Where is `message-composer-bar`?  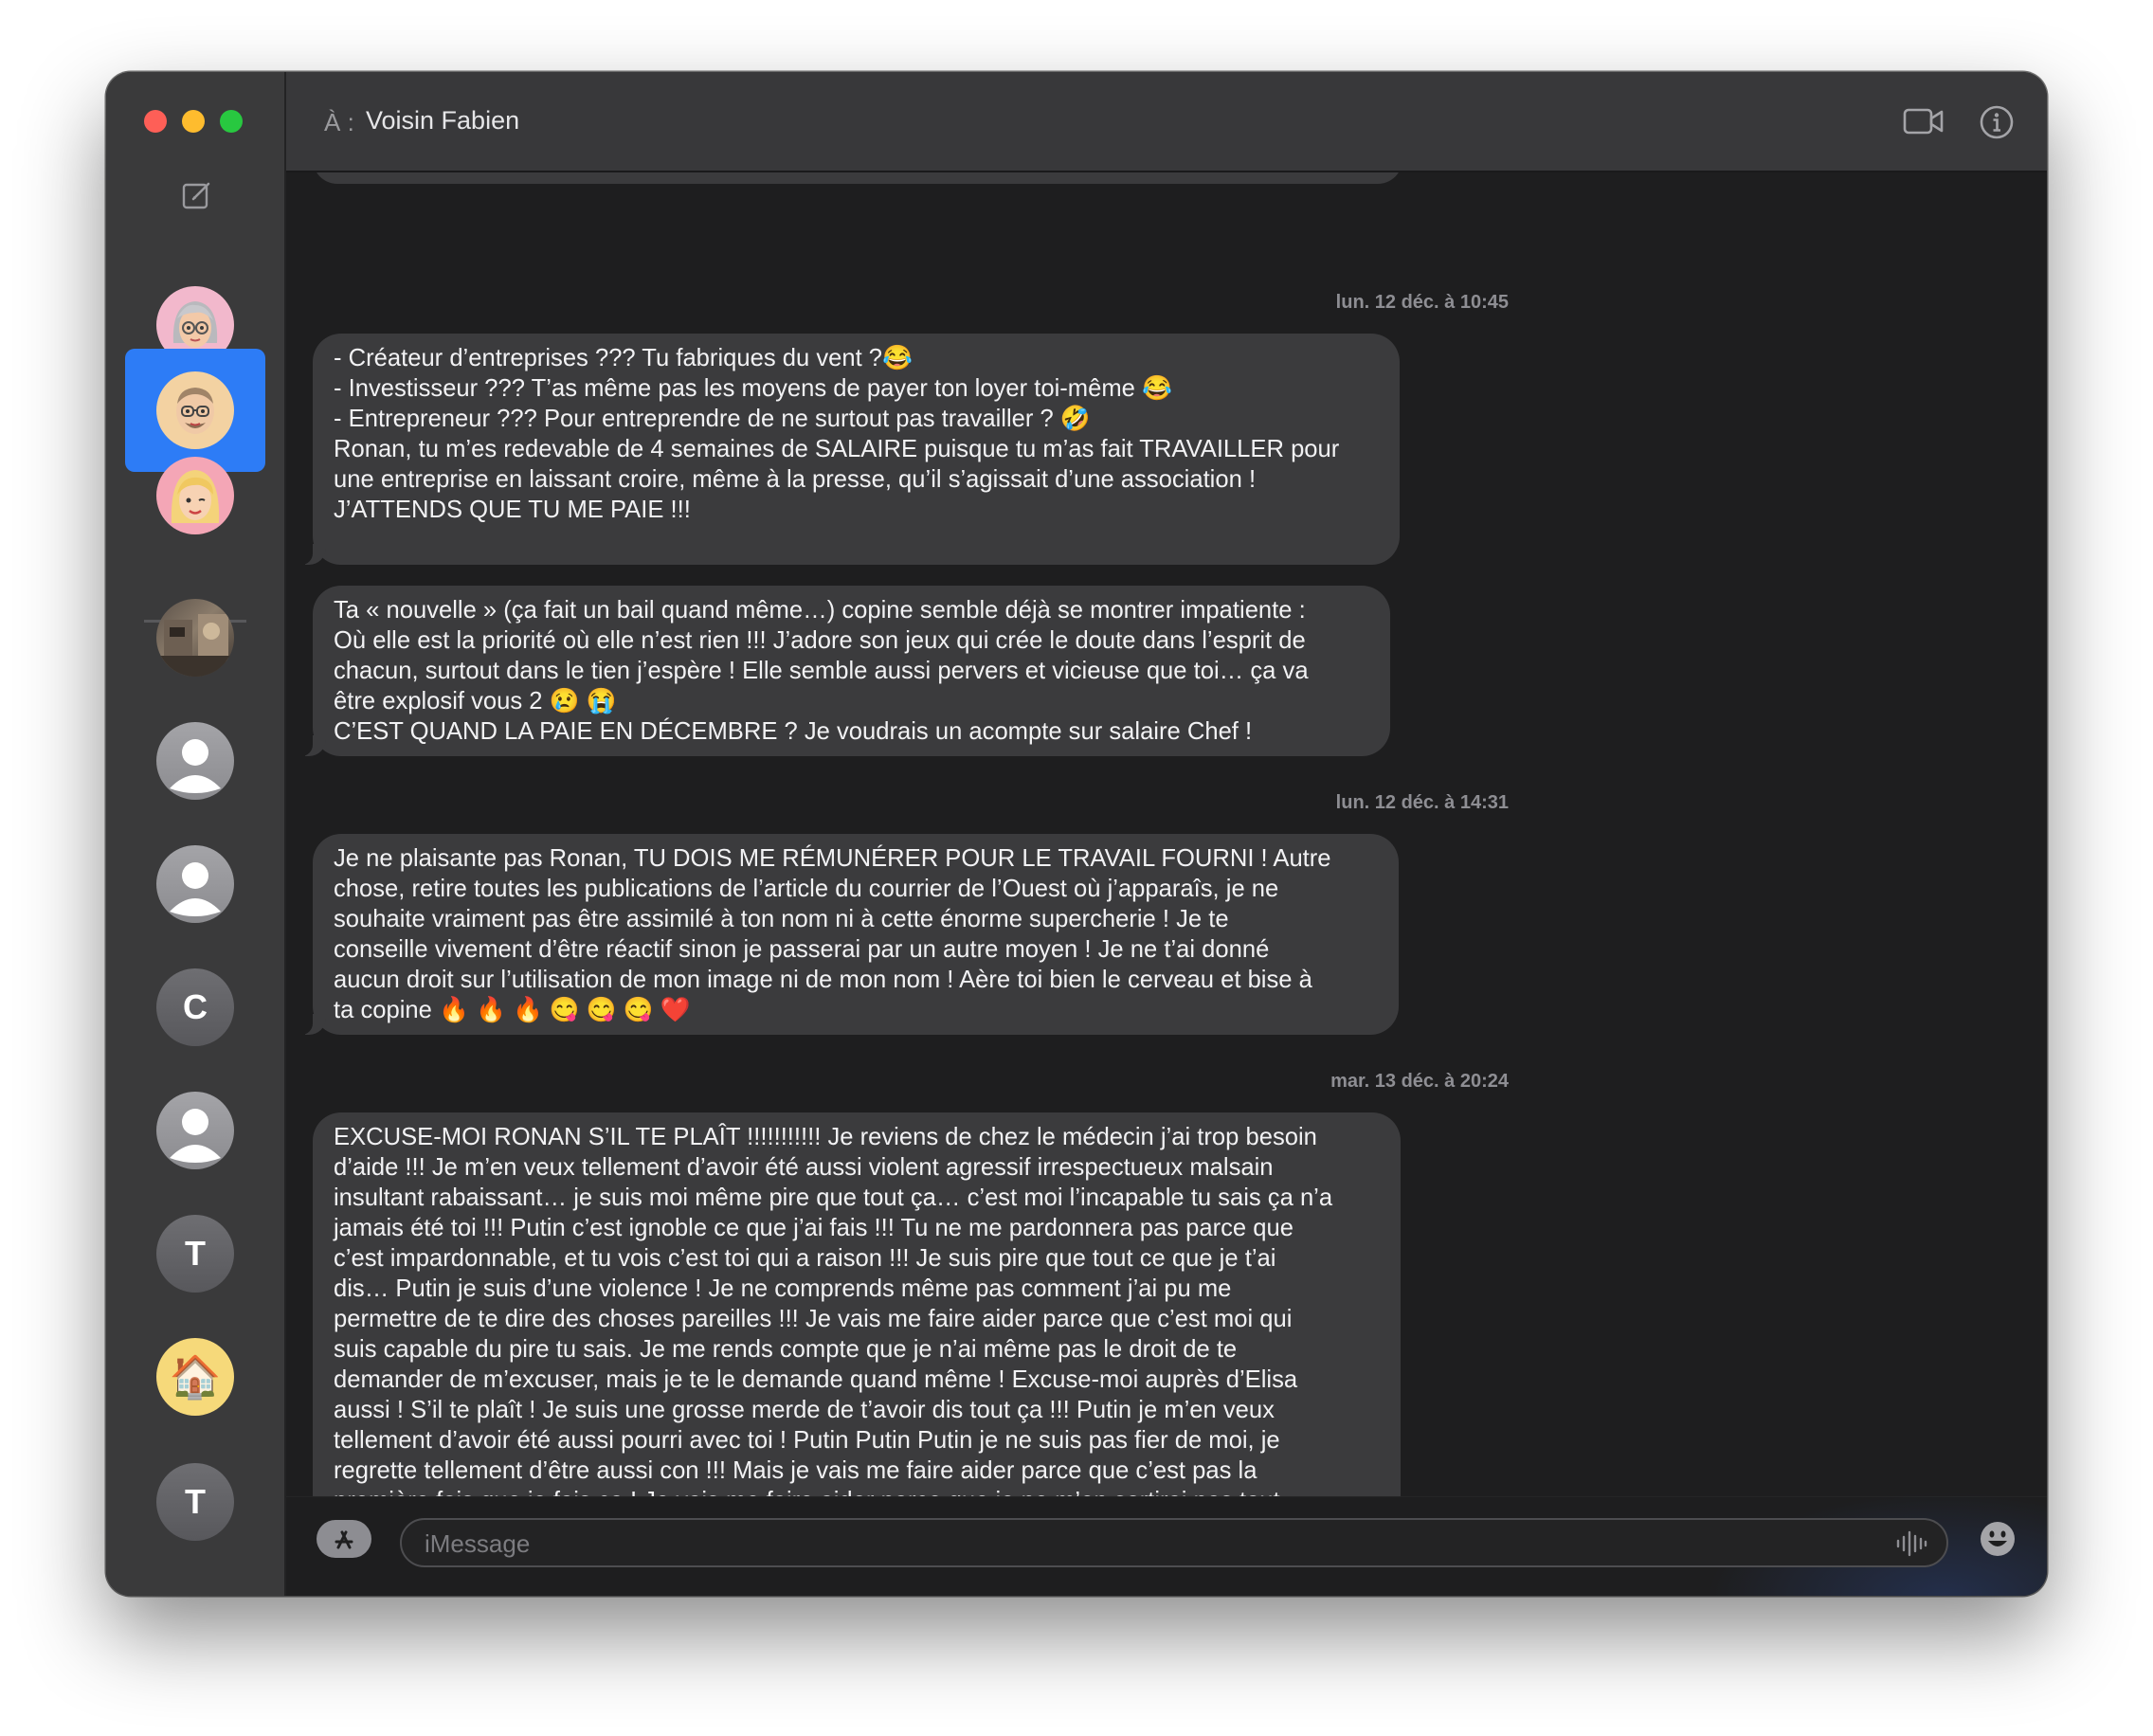
message-composer-bar is located at coordinates (1166, 1544).